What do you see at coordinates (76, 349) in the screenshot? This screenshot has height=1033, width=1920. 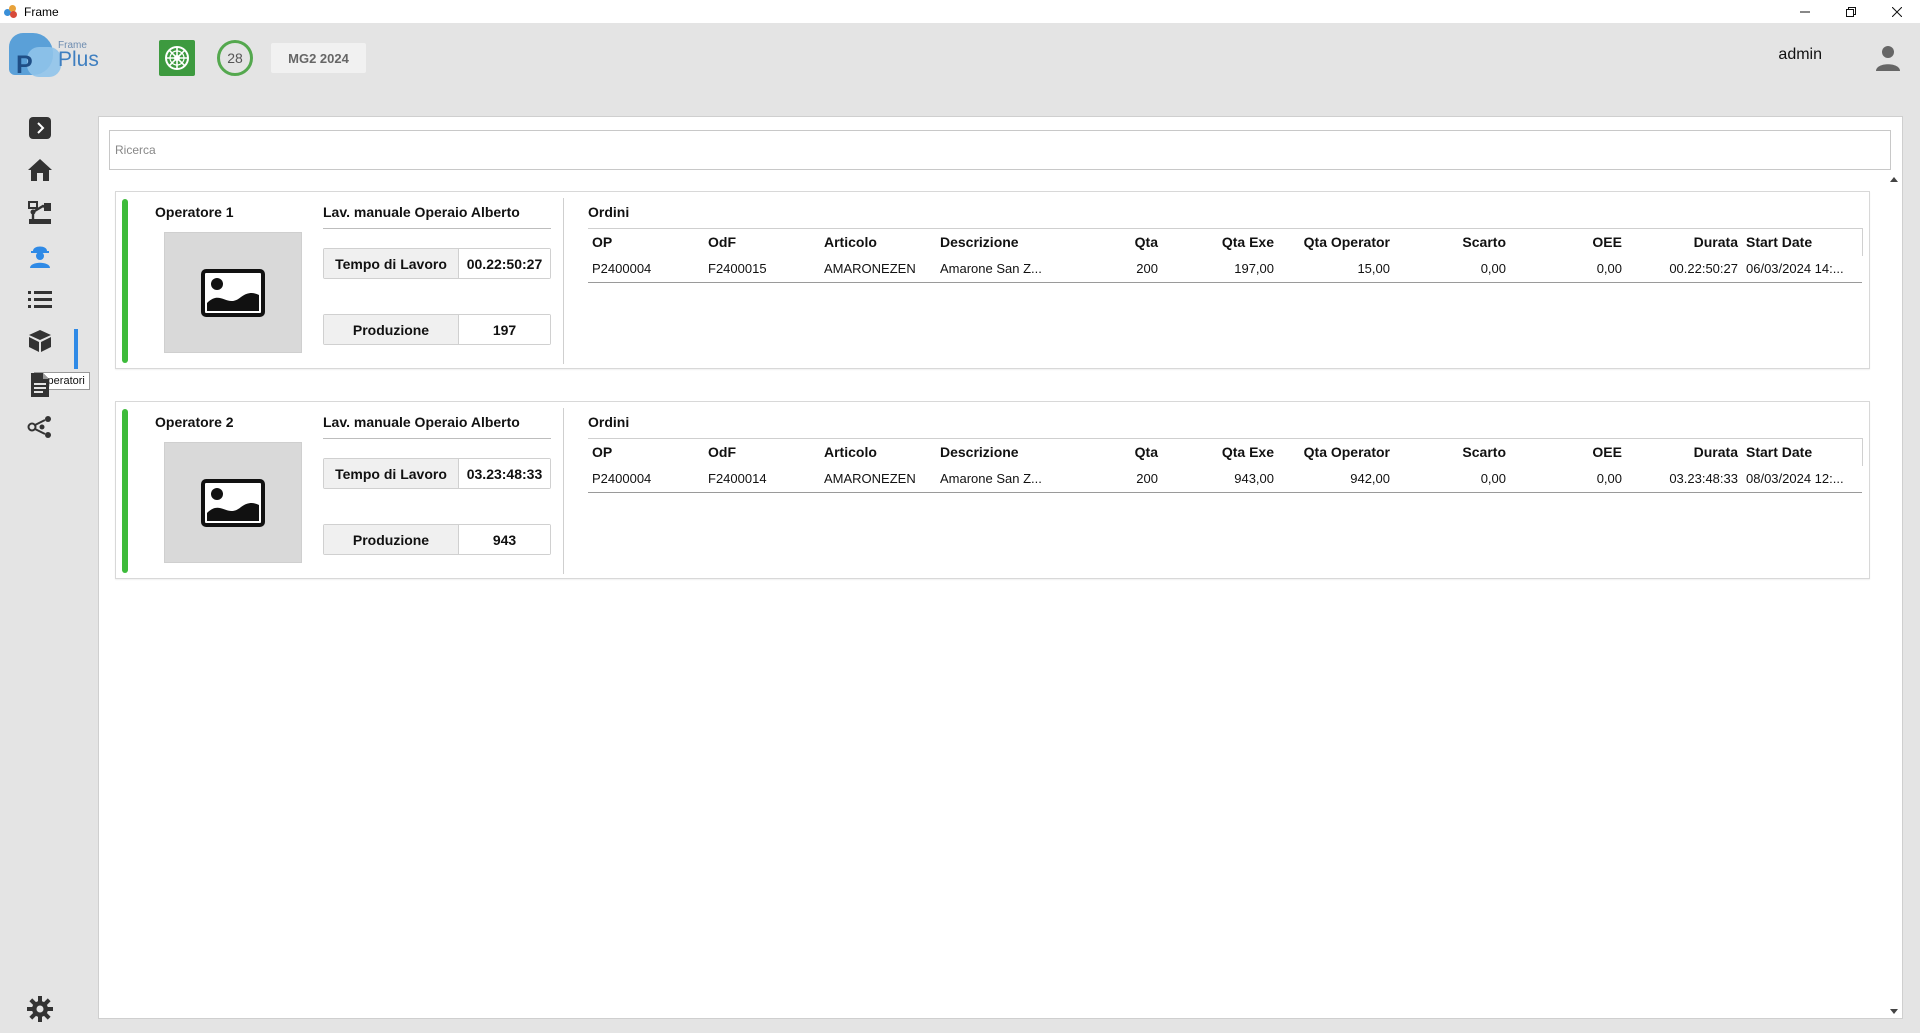 I see `active-indicator` at bounding box center [76, 349].